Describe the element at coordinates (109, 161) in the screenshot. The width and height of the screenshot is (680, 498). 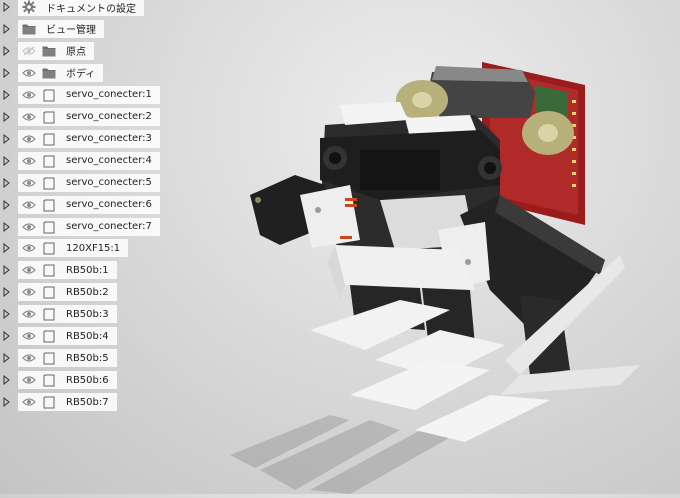
I see `browser-node-label: servo_conecter:4` at that location.